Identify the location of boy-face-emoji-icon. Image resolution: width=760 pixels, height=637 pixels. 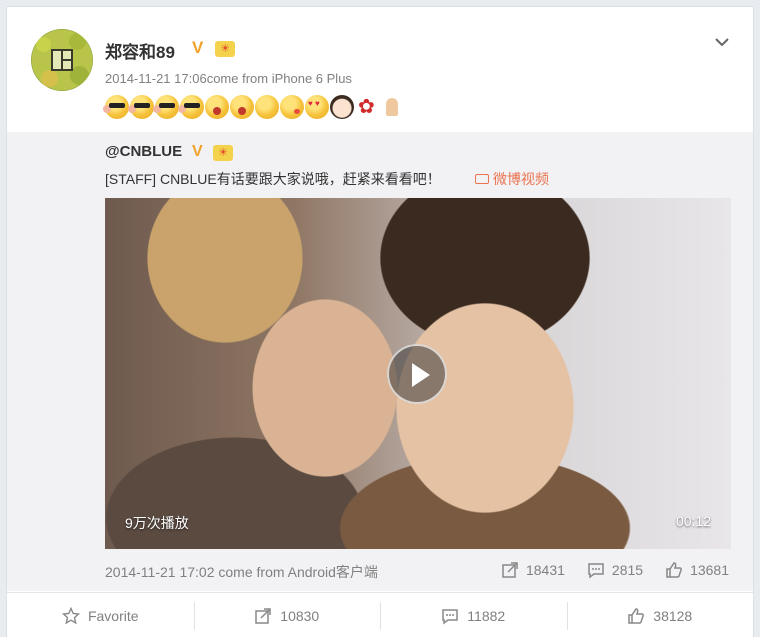
(342, 107).